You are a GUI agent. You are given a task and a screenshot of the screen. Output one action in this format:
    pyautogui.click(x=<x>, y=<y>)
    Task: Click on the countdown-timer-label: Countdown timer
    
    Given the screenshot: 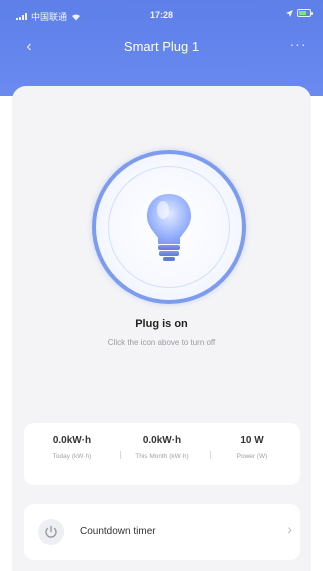 What is the action you would take?
    pyautogui.click(x=118, y=531)
    